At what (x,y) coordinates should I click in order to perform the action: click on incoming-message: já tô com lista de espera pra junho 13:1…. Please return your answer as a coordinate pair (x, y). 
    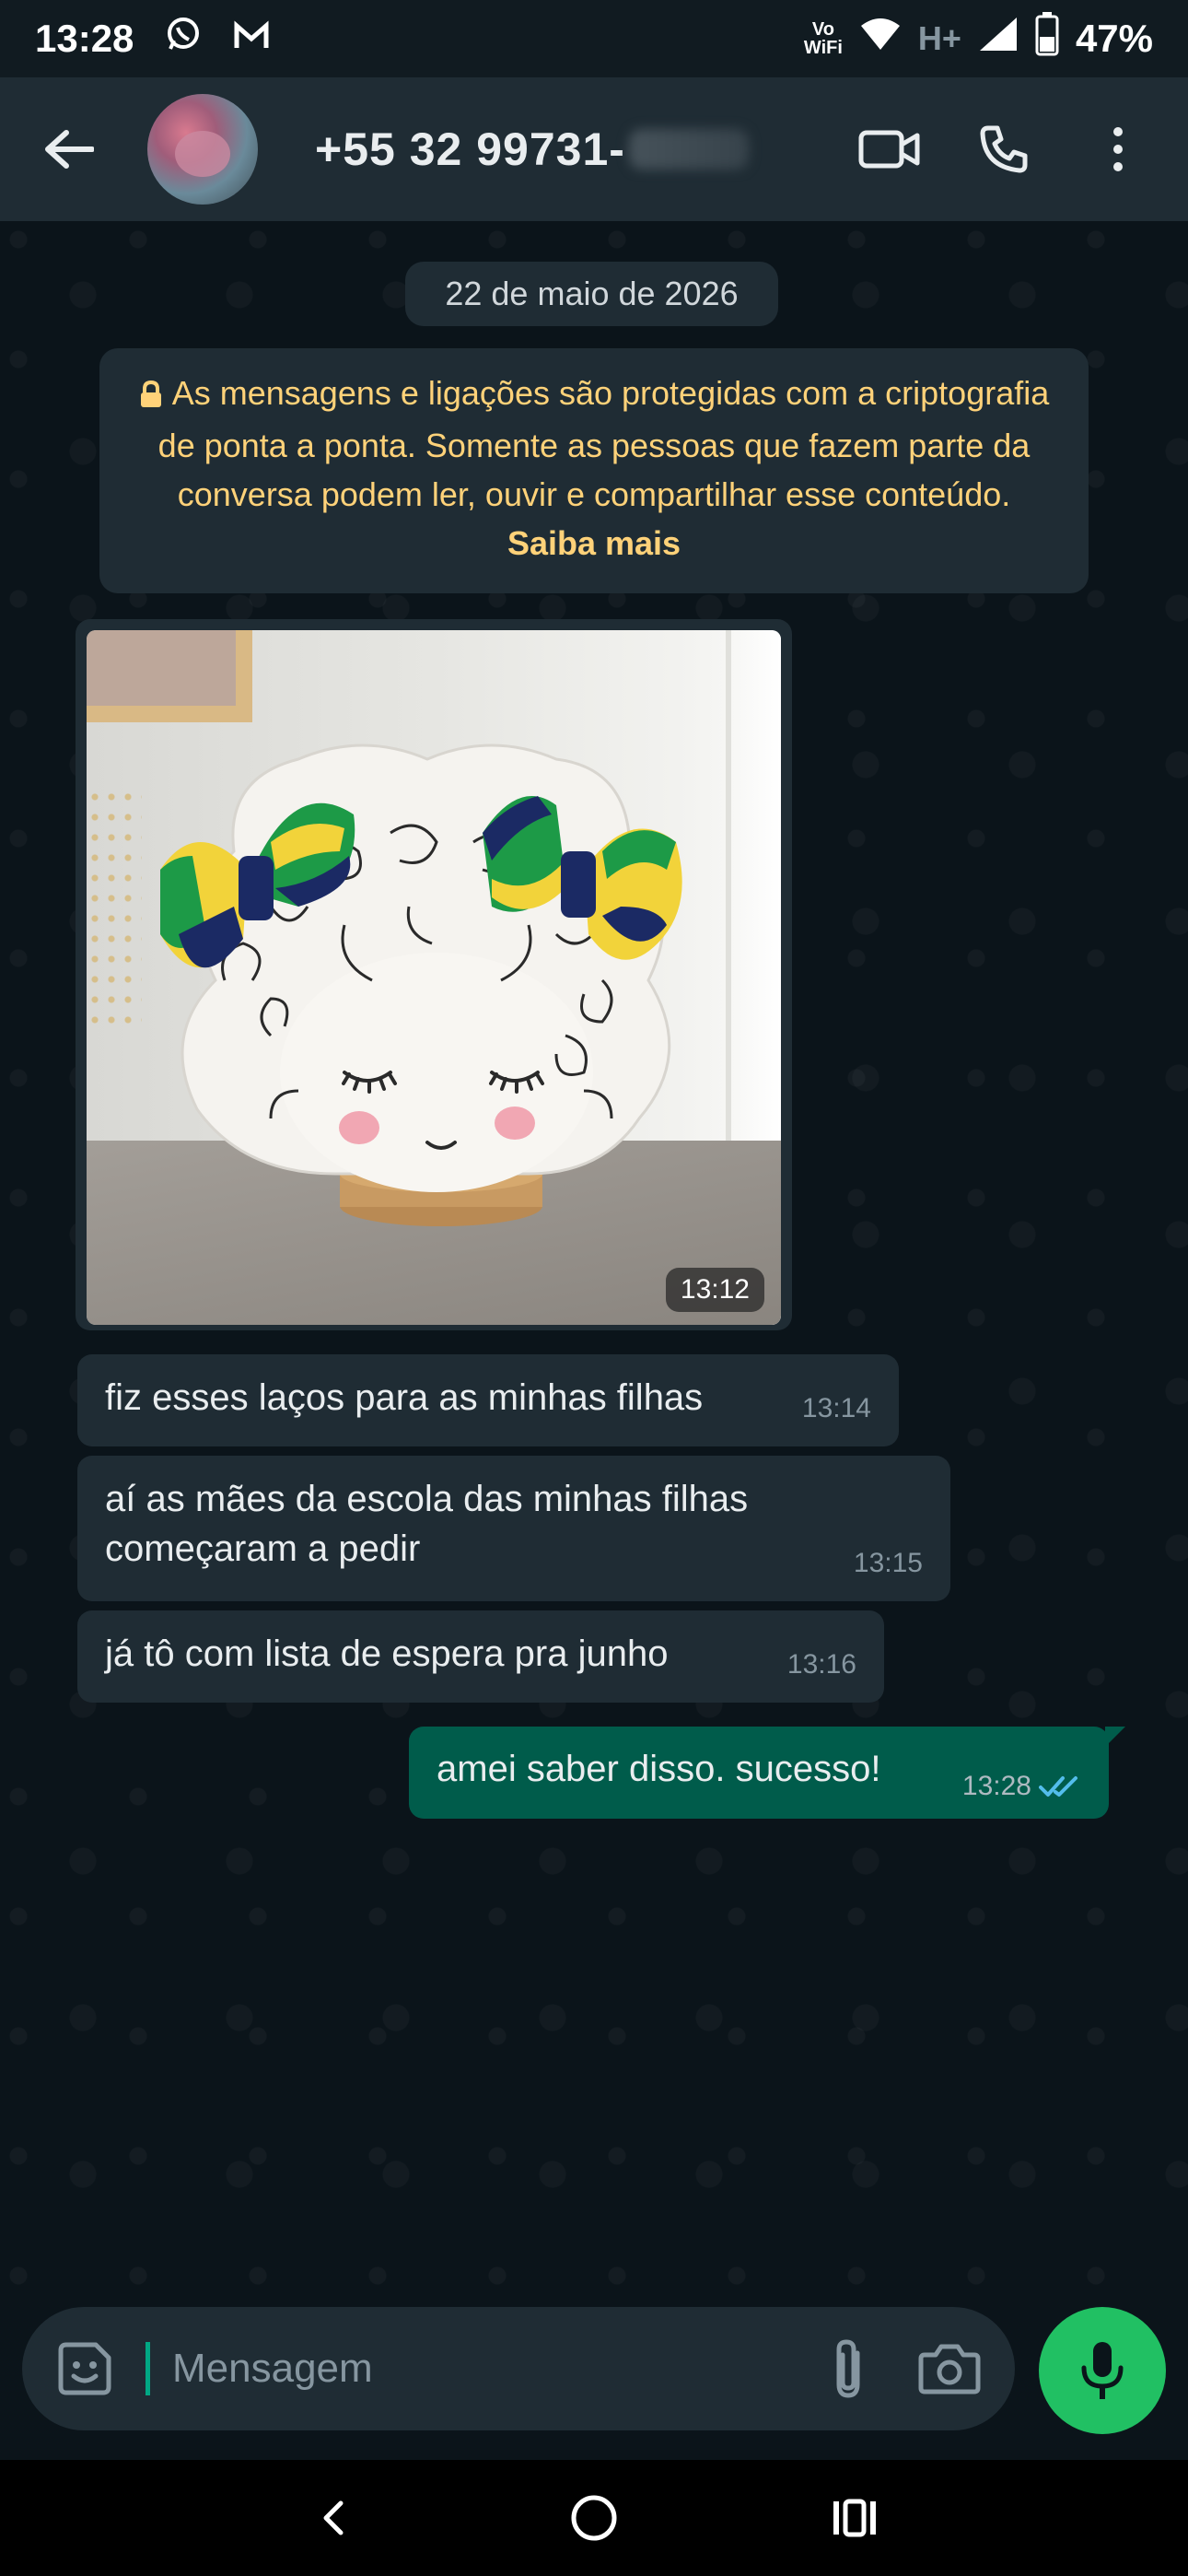
    Looking at the image, I should click on (480, 1656).